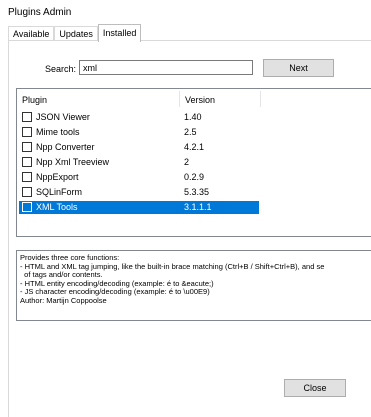  Describe the element at coordinates (194, 177) in the screenshot. I see `plugin-version: 0.2.9` at that location.